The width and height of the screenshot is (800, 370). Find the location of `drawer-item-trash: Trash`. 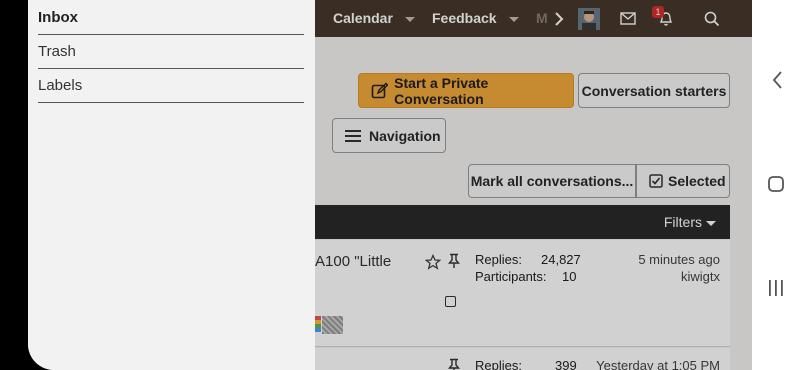

drawer-item-trash: Trash is located at coordinates (171, 52).